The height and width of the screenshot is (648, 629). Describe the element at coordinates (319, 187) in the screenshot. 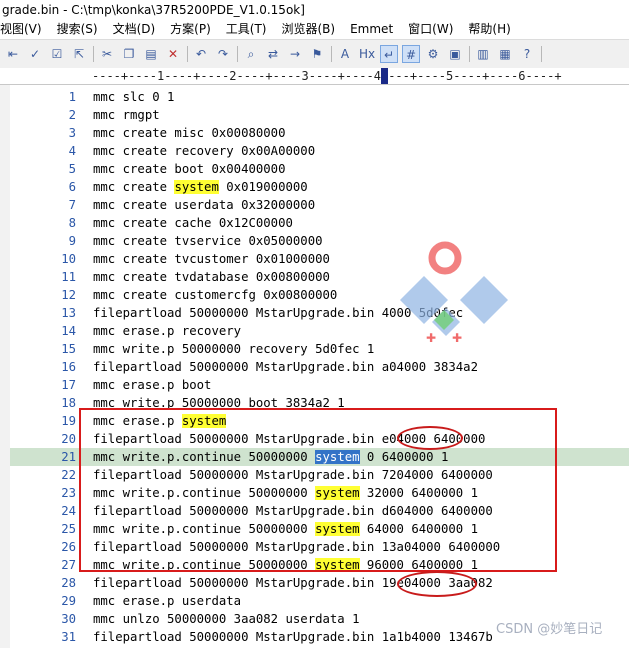

I see `editor-line: 6 mmc create system 0x019000000` at that location.